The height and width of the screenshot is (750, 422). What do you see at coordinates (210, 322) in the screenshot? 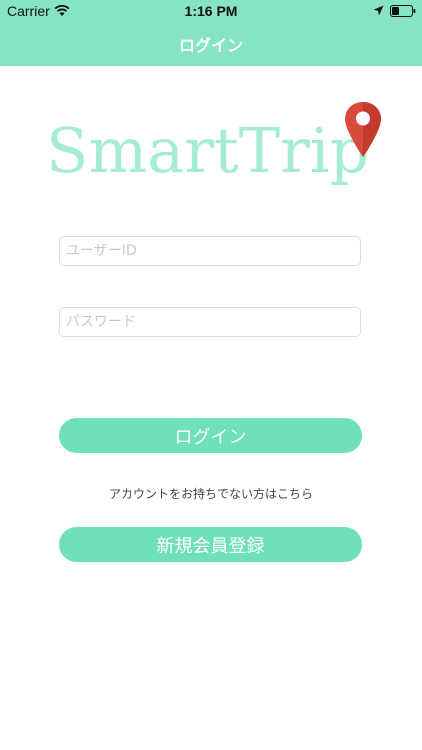
I see `password-input` at bounding box center [210, 322].